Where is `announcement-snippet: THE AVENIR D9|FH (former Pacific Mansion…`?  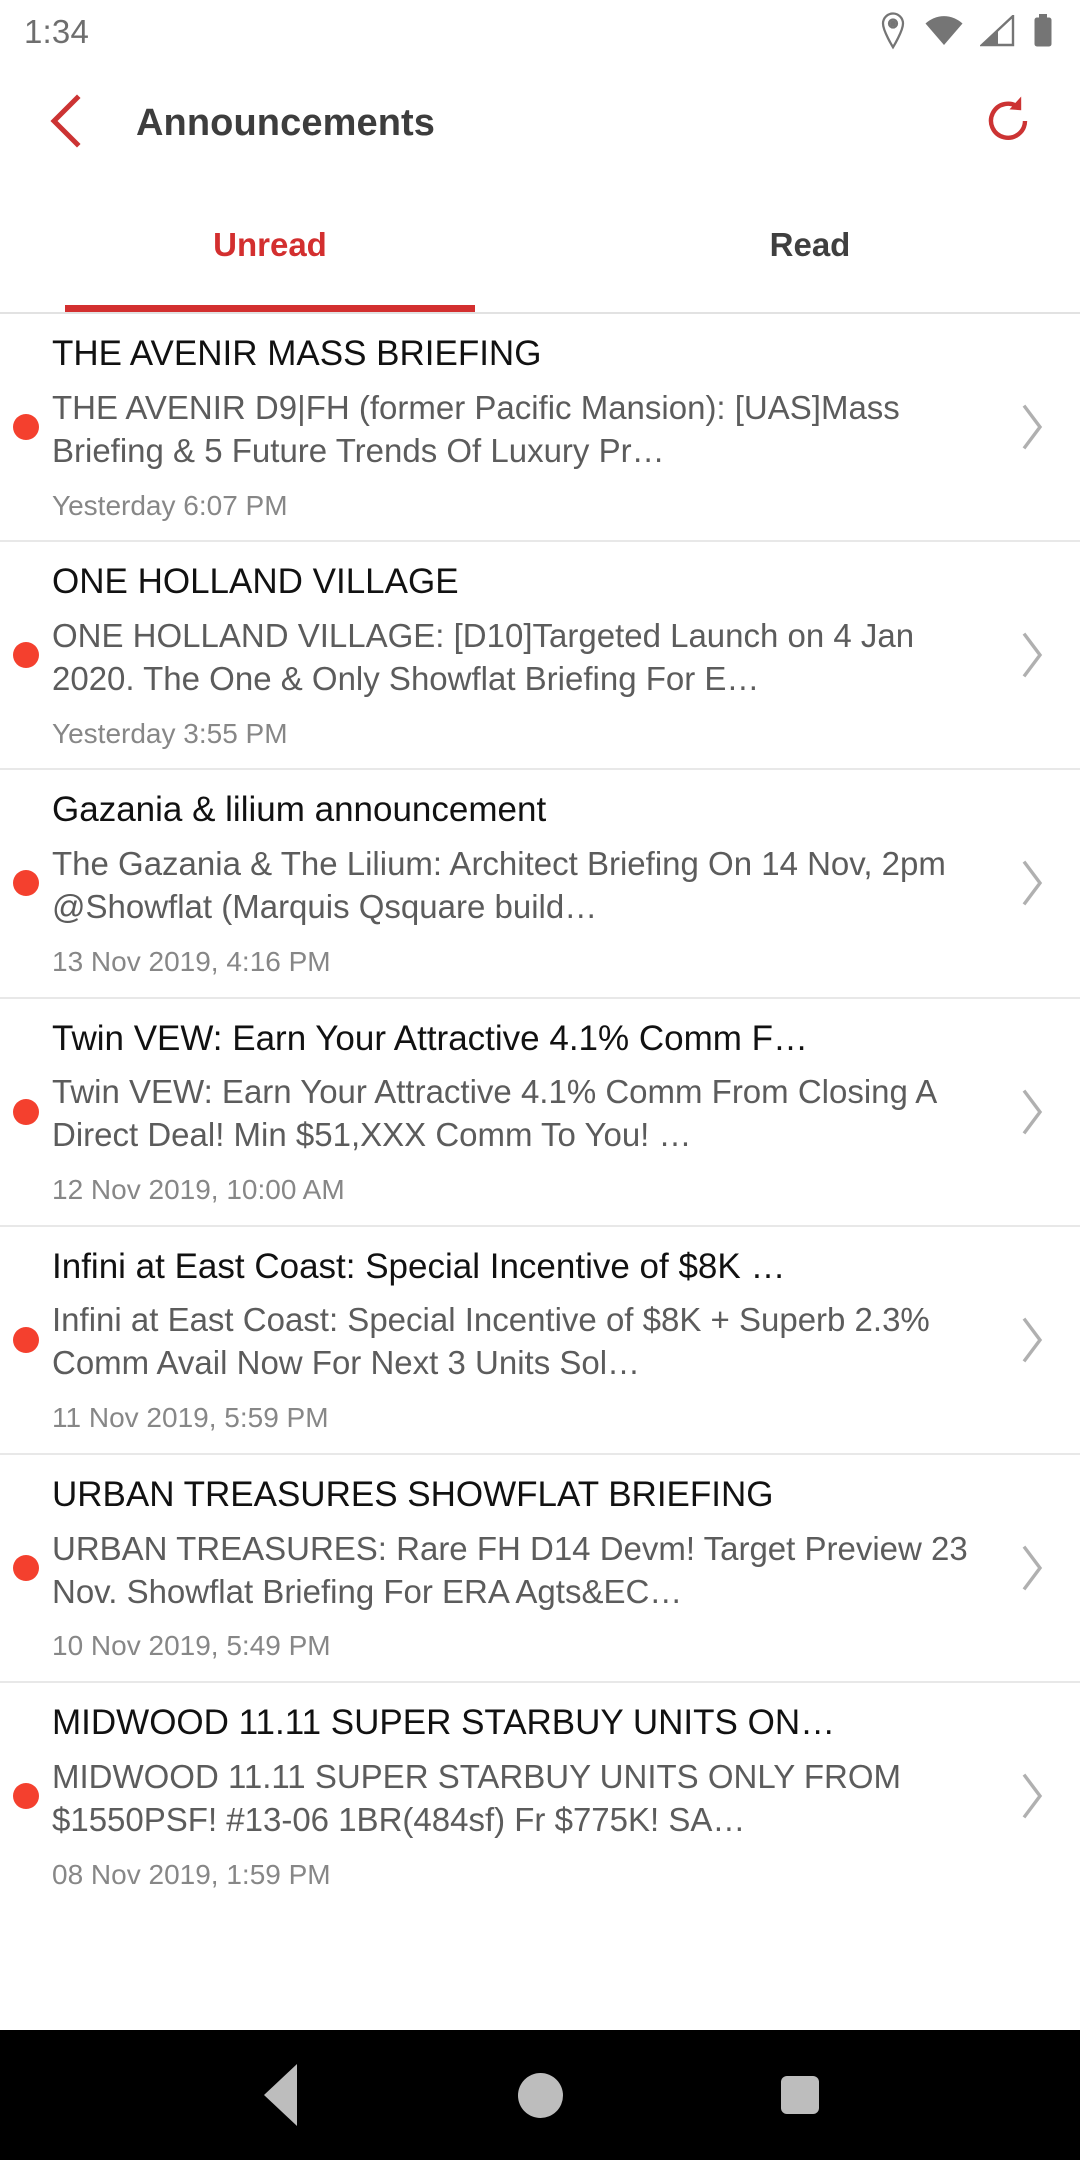 announcement-snippet: THE AVENIR D9|FH (former Pacific Mansion… is located at coordinates (476, 428).